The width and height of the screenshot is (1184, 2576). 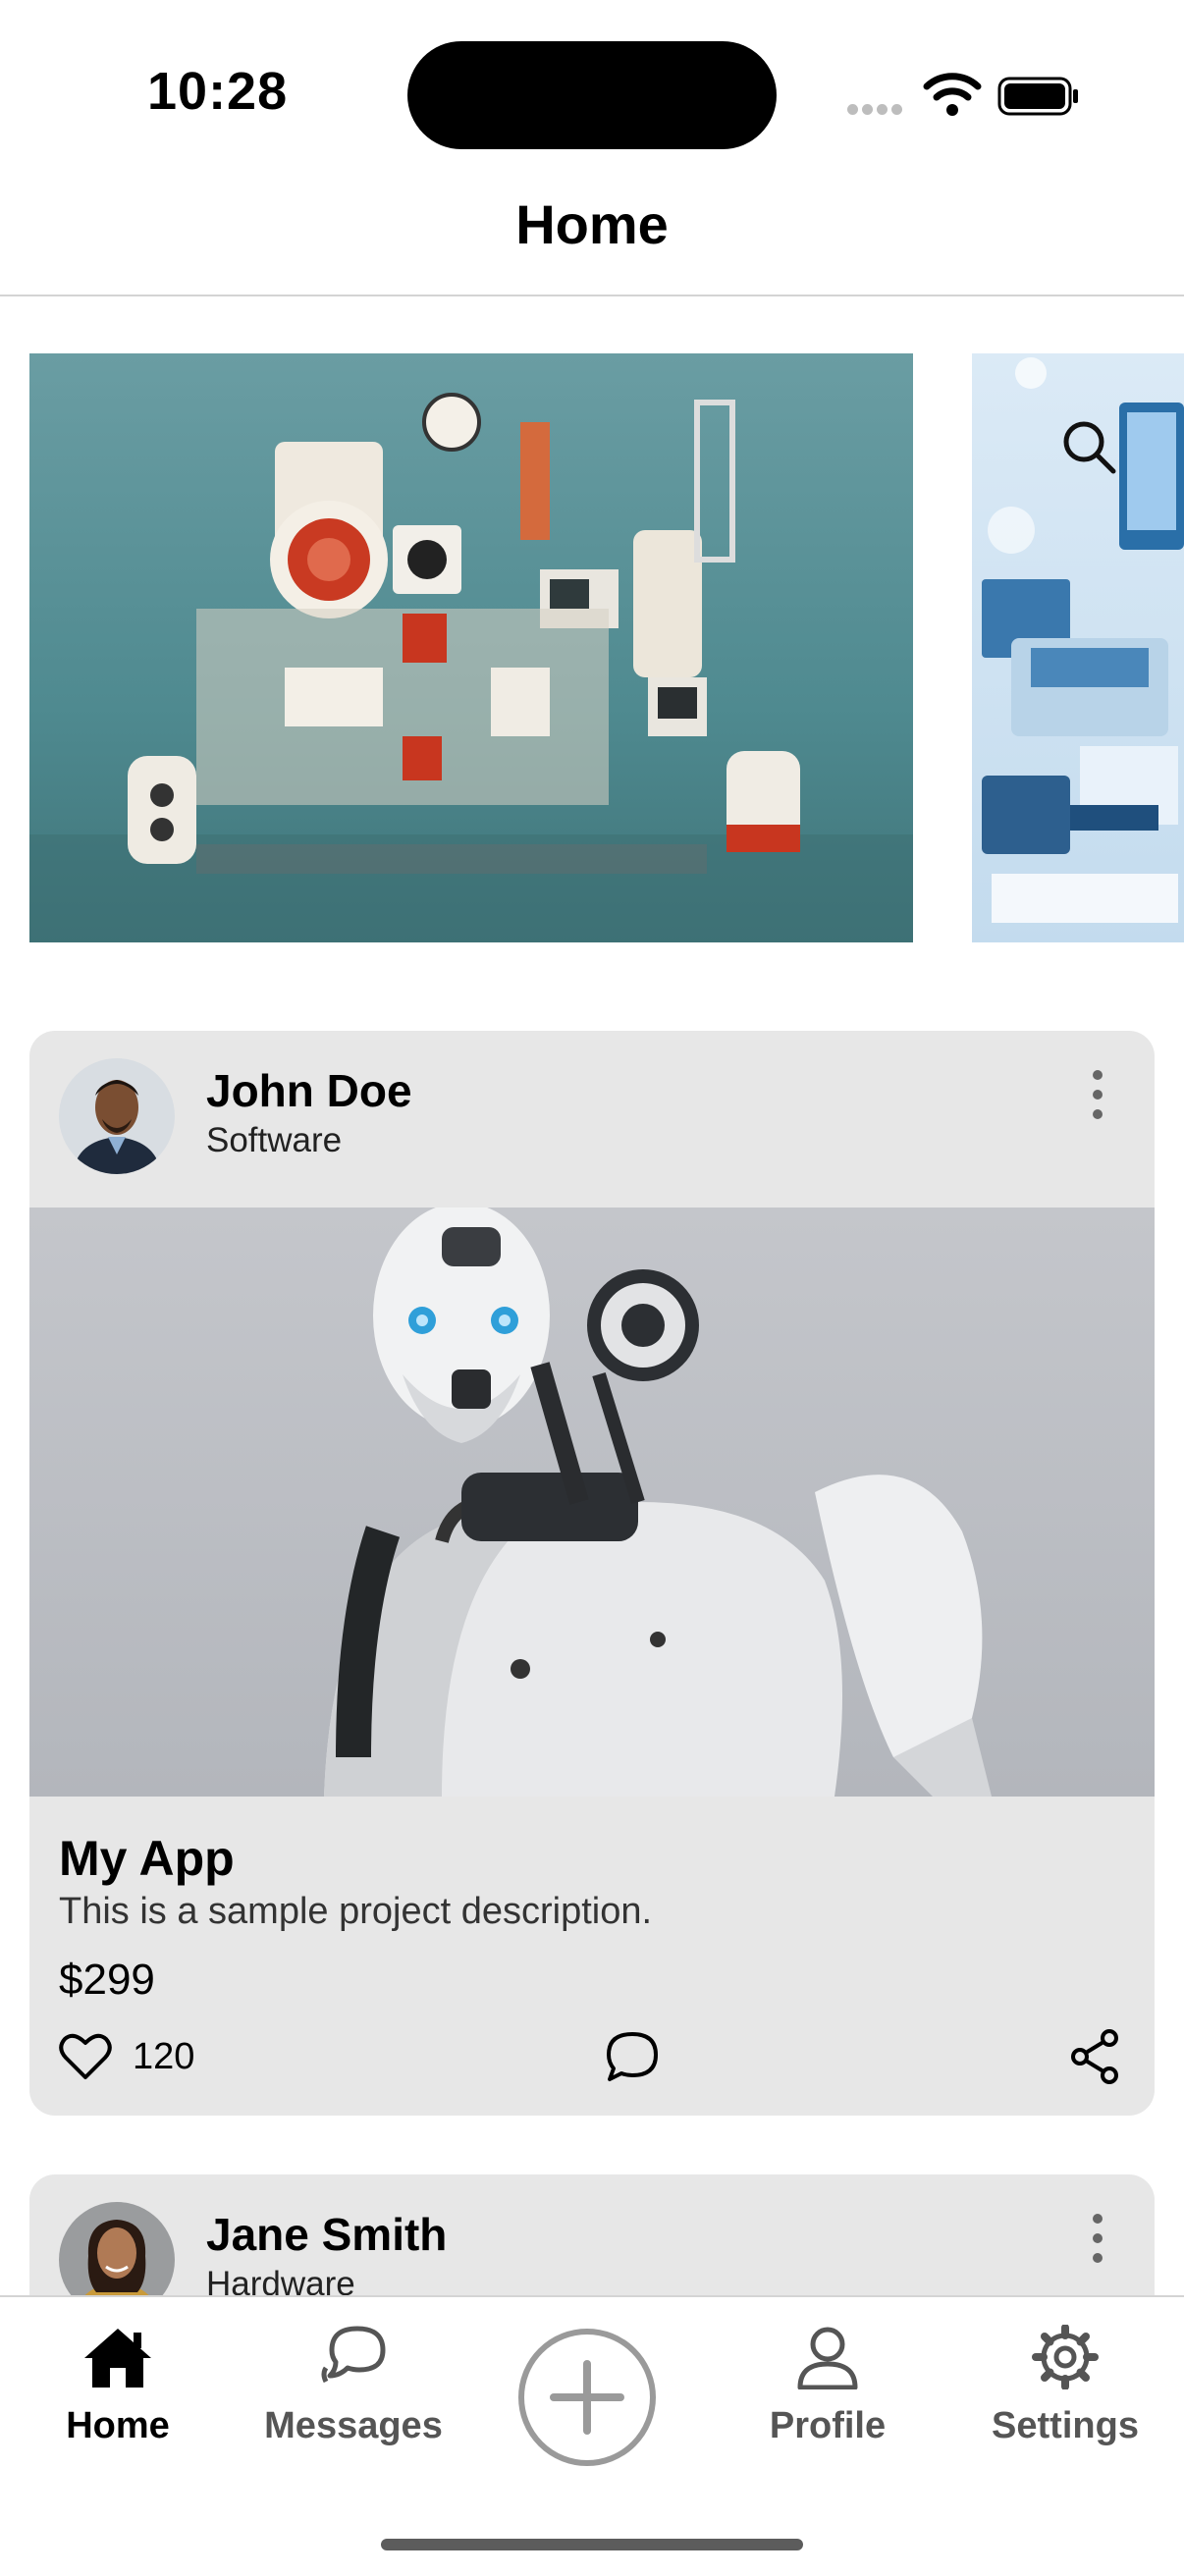 I want to click on comment-icon, so click(x=633, y=2056).